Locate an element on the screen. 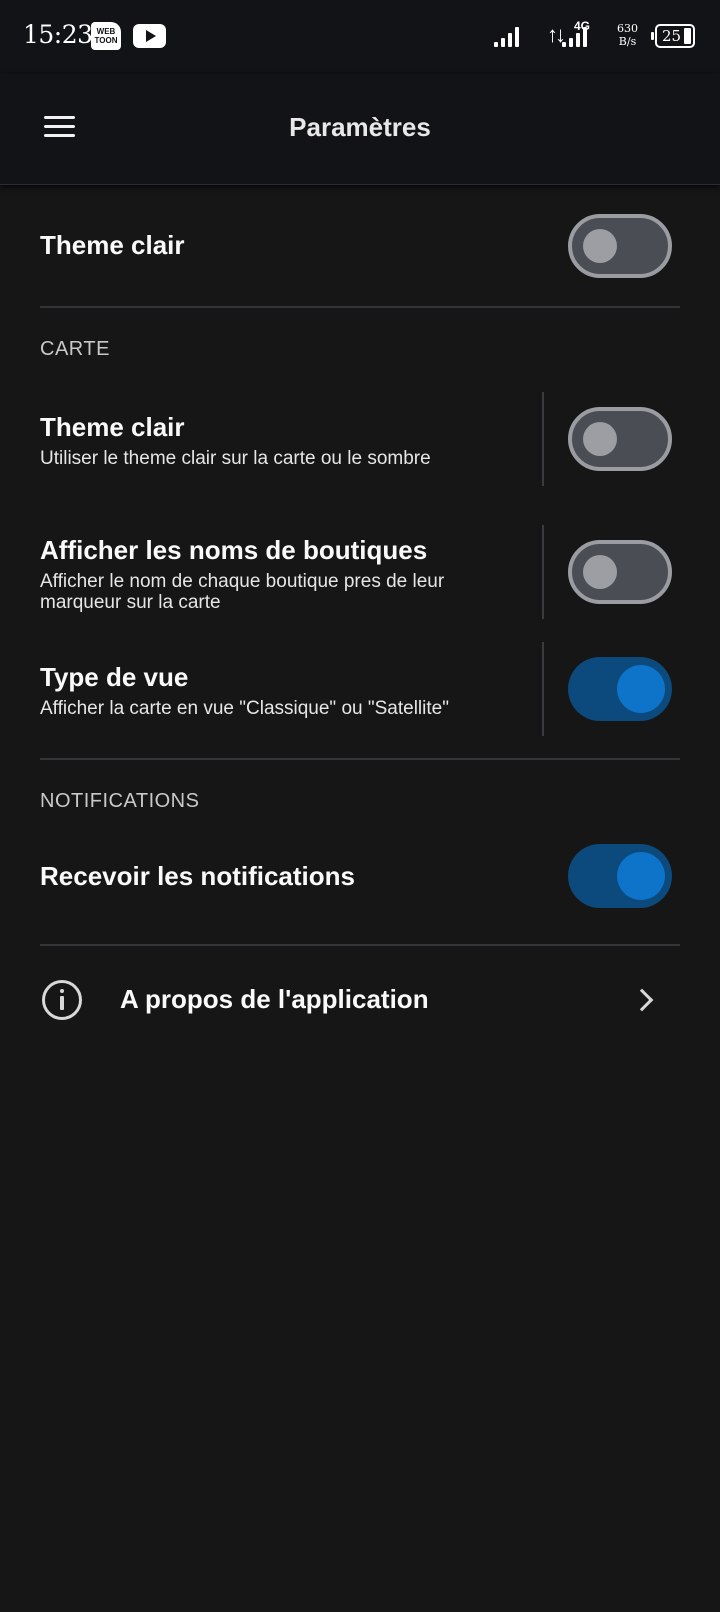  setting-title: Type de vue is located at coordinates (114, 677).